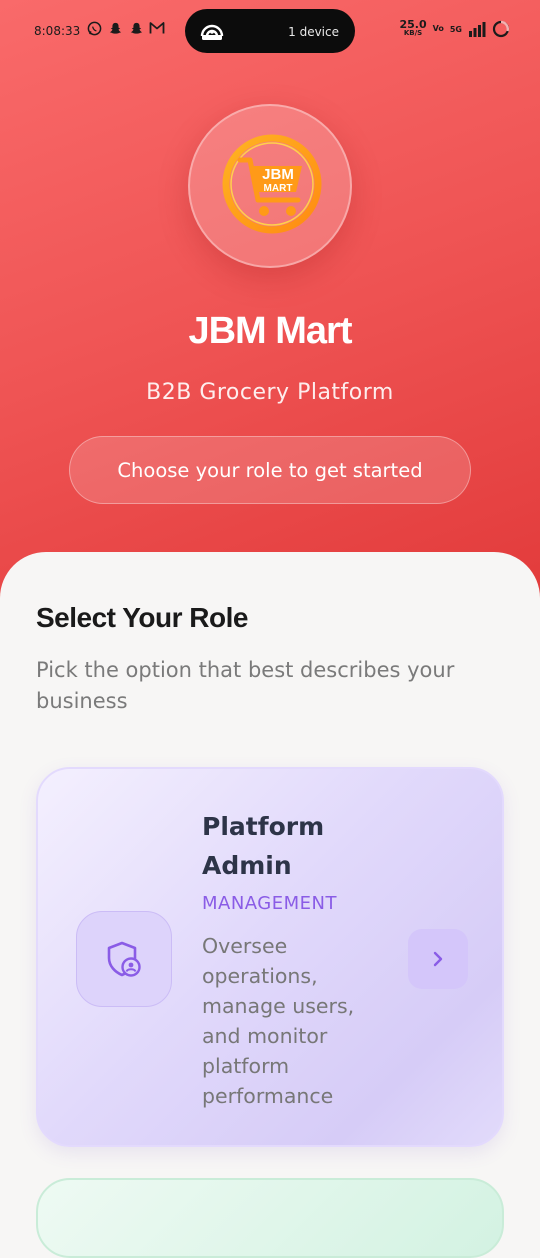 This screenshot has height=1258, width=540. I want to click on status-bar: 8:08:33 1 device 25.0 KB/S Vo 5G, so click(270, 32).